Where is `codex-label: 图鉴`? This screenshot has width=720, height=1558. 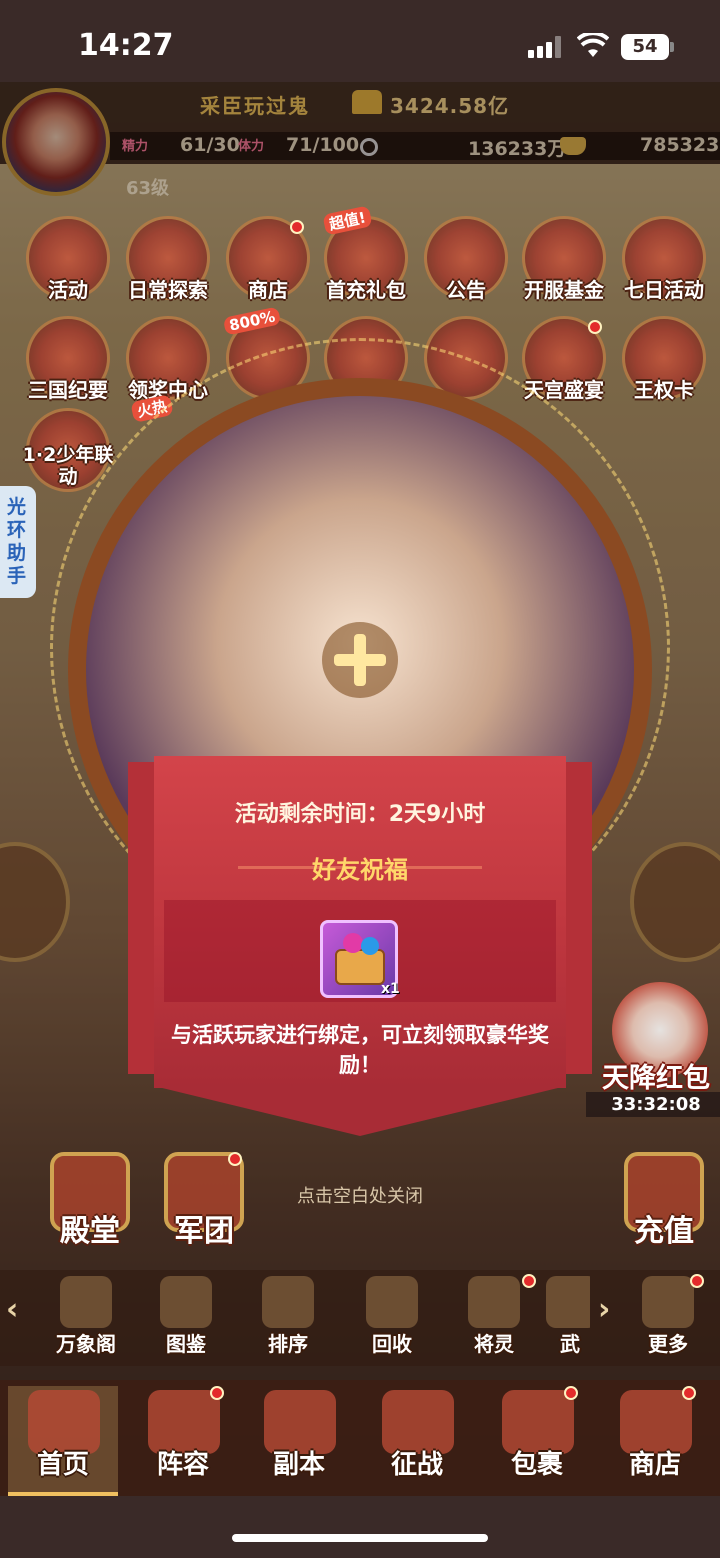 codex-label: 图鉴 is located at coordinates (186, 1344).